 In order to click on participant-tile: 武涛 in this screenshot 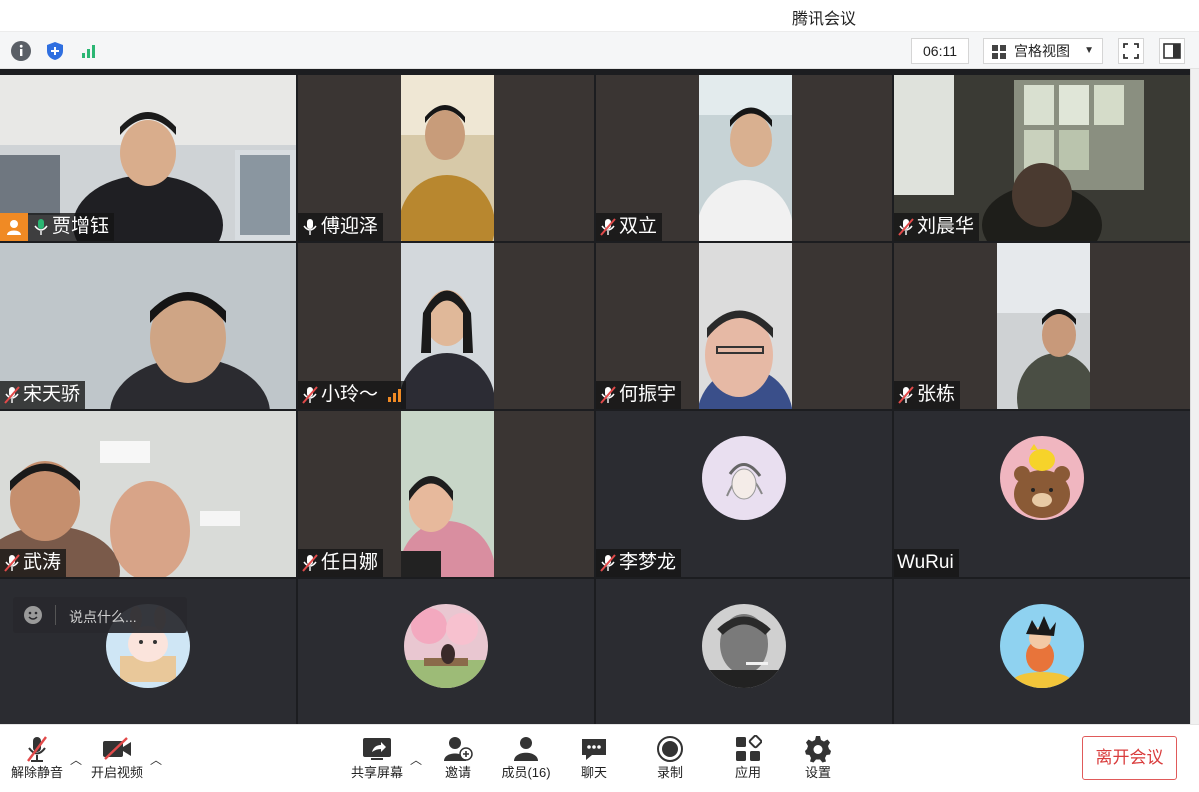, I will do `click(148, 494)`.